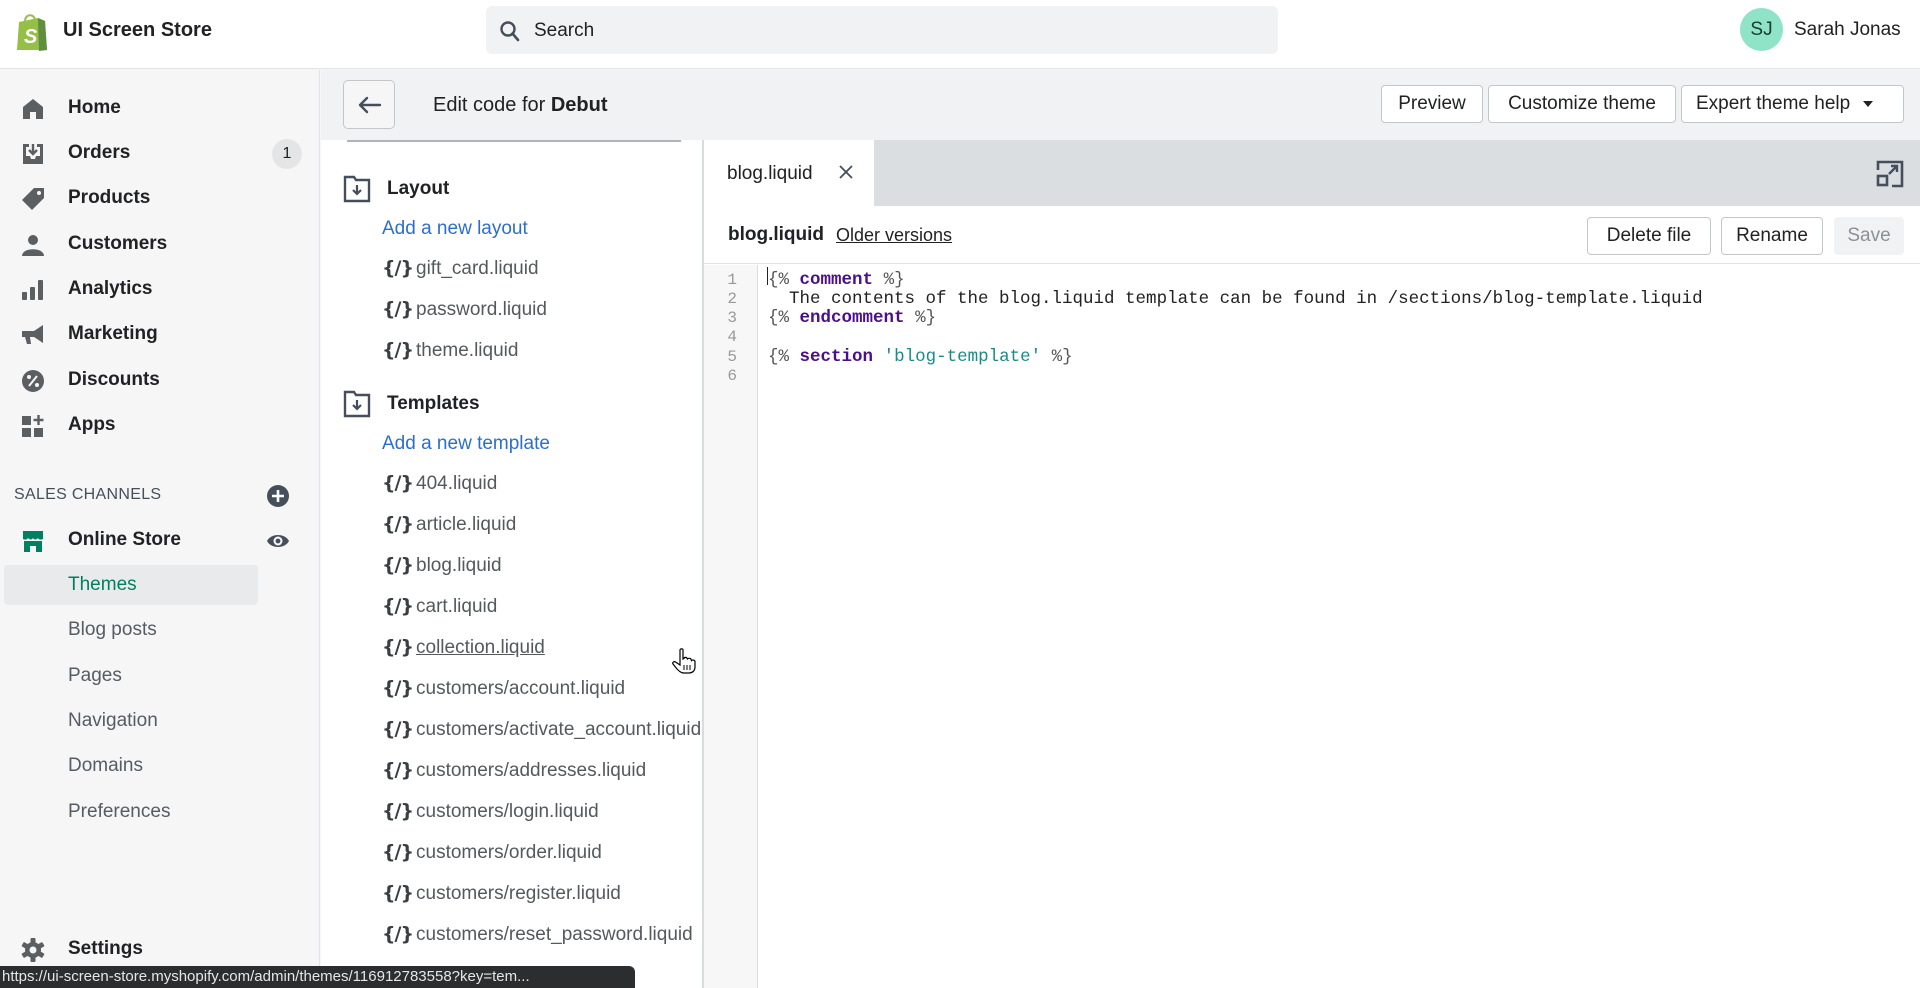  I want to click on file-item: {/} article.liquid, so click(449, 530).